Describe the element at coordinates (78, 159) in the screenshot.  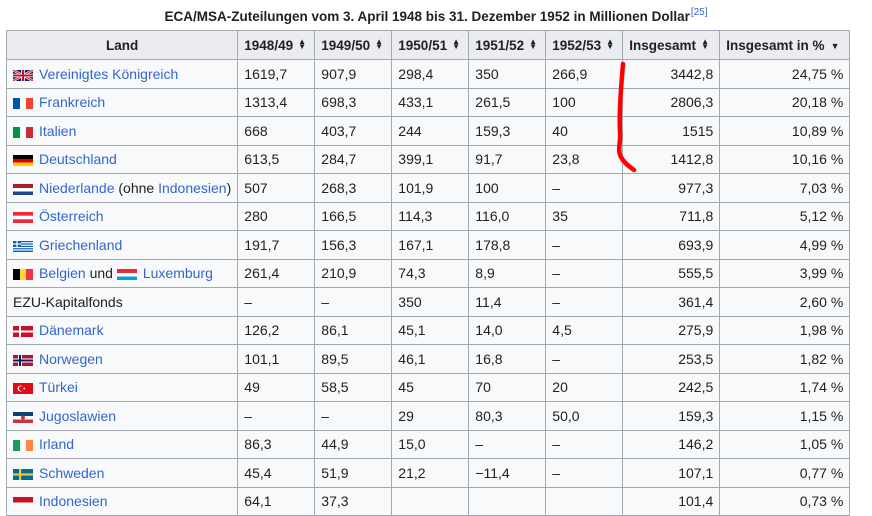
I see `country-link: Deutschland` at that location.